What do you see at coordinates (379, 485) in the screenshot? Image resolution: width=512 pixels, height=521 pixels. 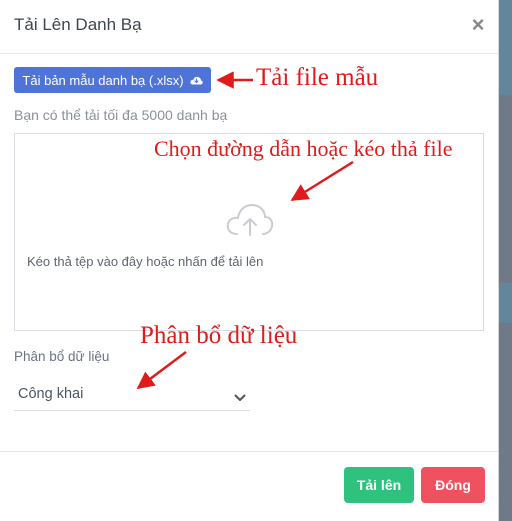 I see `upload-button: Tải lên` at bounding box center [379, 485].